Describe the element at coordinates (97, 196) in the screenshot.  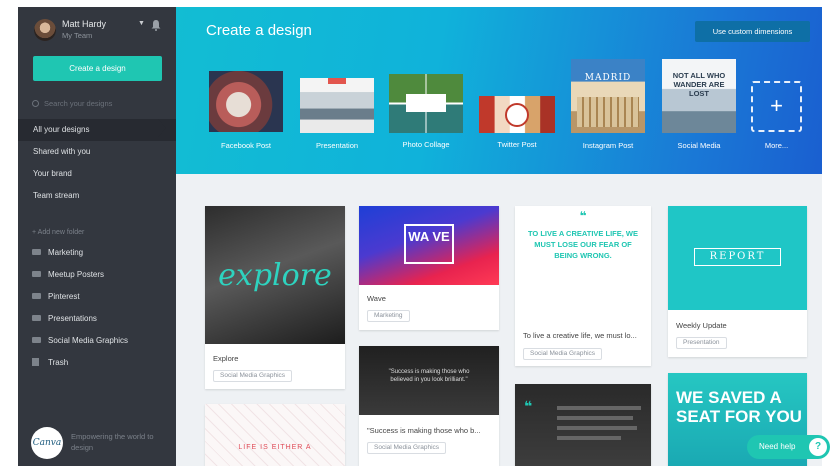
I see `nav-team-stream: Team stream` at that location.